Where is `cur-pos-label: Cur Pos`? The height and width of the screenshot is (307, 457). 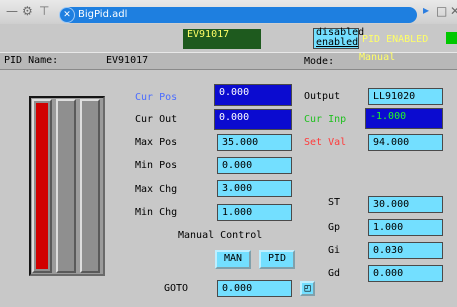 cur-pos-label: Cur Pos is located at coordinates (156, 97).